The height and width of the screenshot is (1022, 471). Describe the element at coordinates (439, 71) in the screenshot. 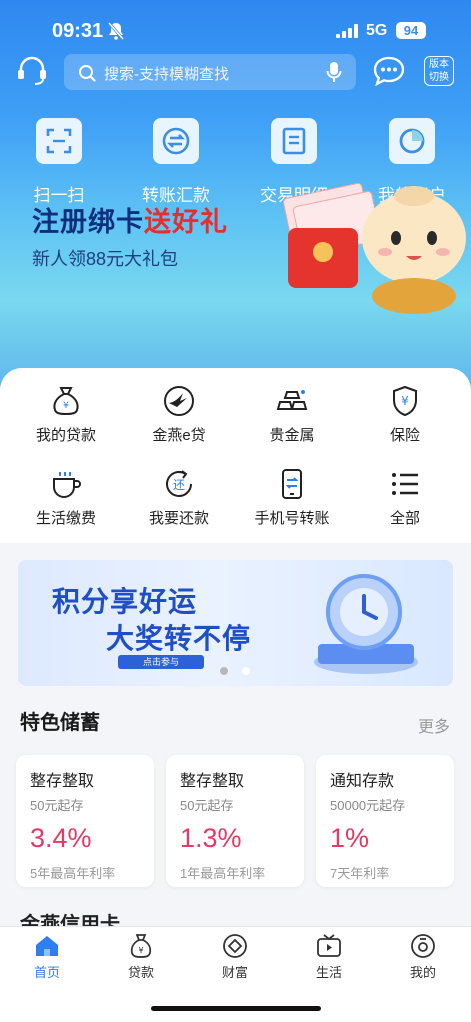

I see `version-switch-button: 版本切换` at that location.